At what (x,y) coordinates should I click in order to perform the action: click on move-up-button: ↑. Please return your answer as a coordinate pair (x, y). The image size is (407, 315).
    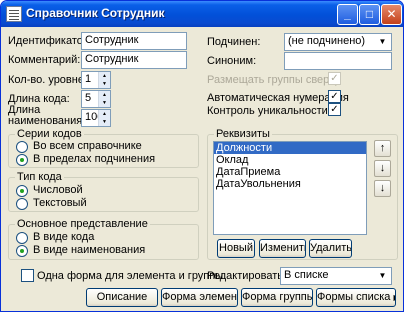
    Looking at the image, I should click on (382, 148).